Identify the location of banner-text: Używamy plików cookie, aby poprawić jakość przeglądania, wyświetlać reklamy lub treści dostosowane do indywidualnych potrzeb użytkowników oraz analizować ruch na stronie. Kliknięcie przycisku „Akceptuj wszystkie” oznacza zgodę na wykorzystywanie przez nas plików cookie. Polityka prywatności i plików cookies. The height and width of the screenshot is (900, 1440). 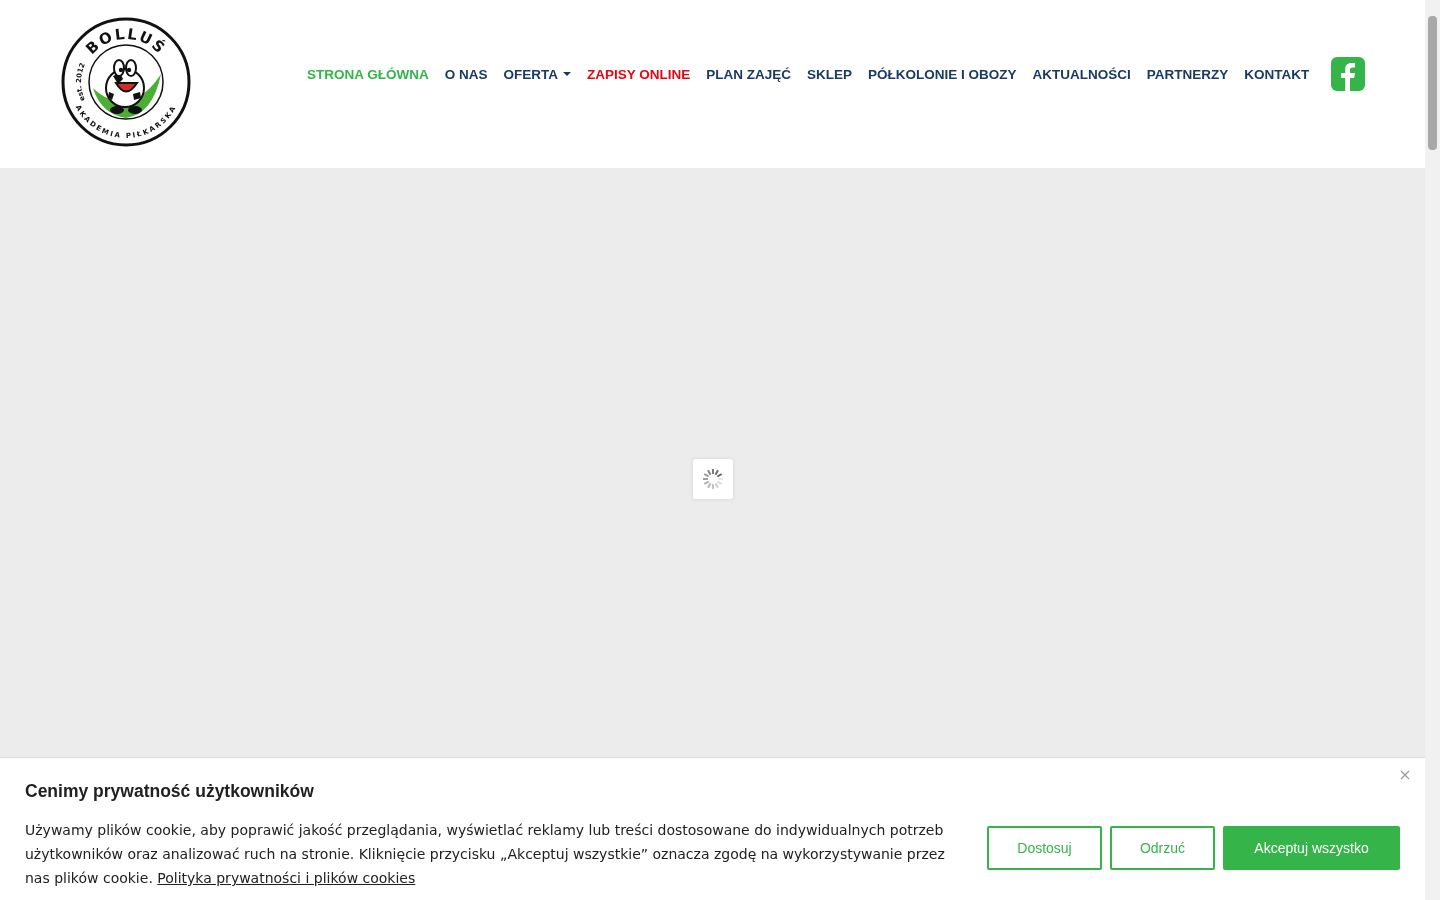
(485, 854).